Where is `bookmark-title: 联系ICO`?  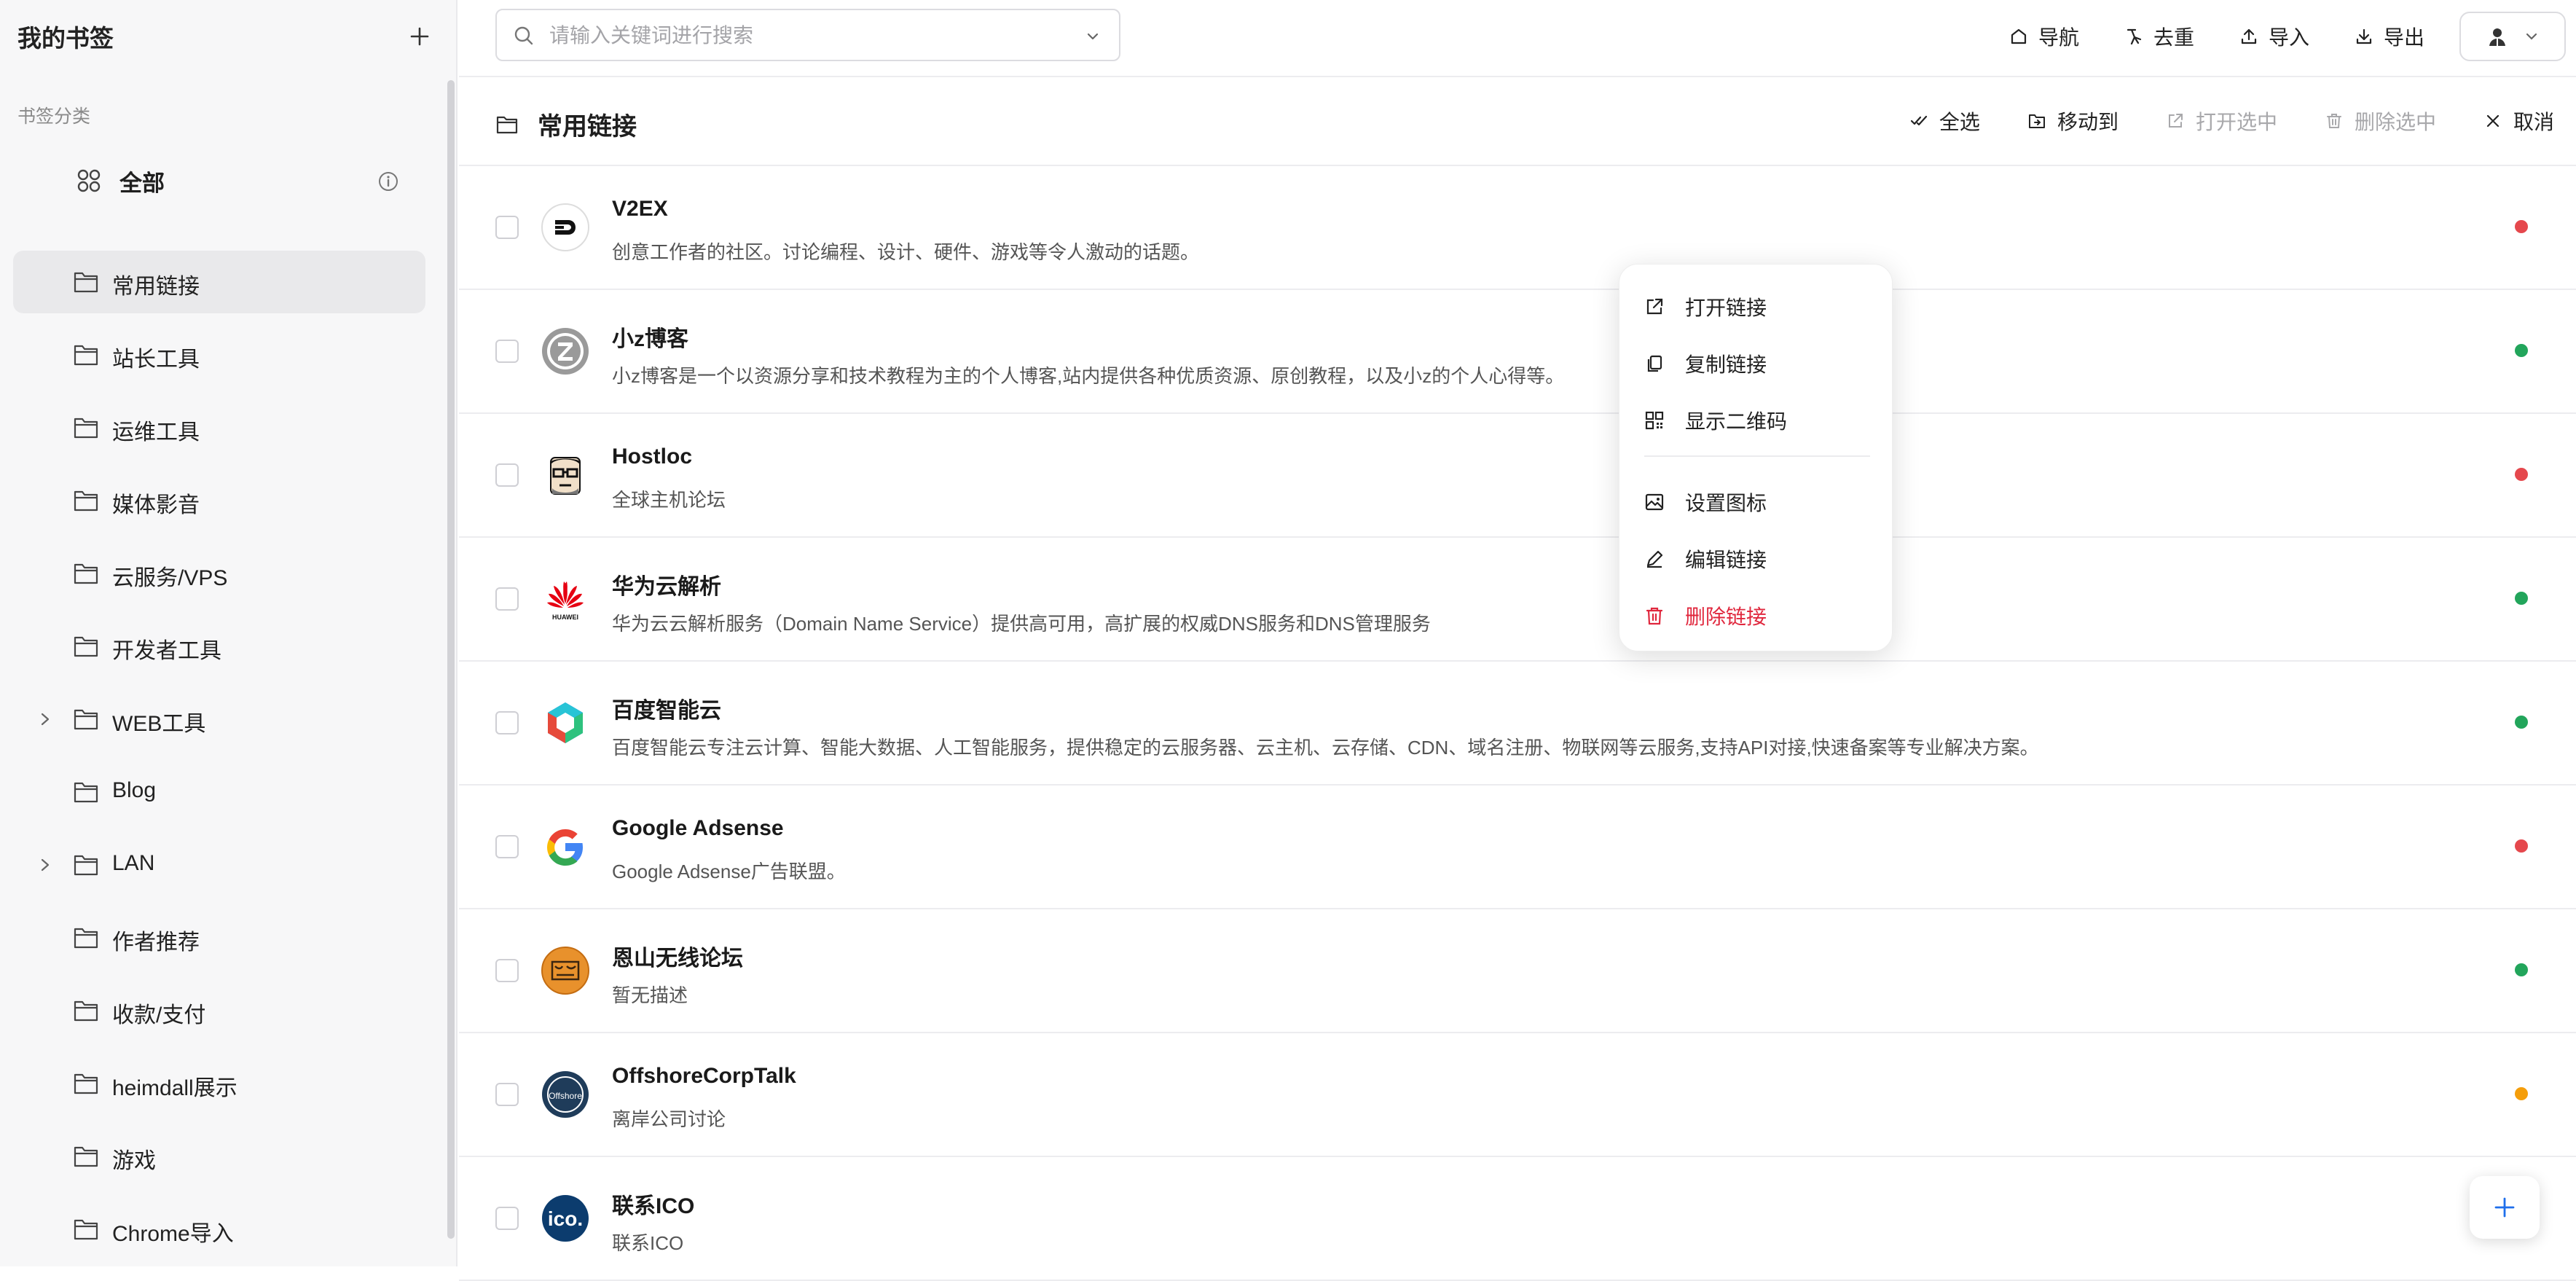
bookmark-title: 联系ICO is located at coordinates (653, 1204).